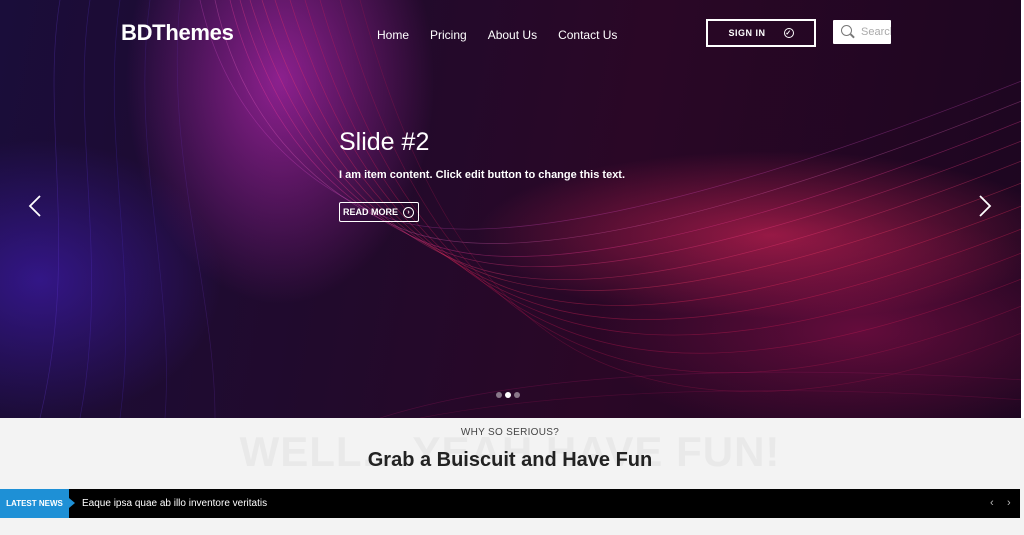 The height and width of the screenshot is (535, 1024). Describe the element at coordinates (512, 35) in the screenshot. I see `nav-item-about-us: About Us` at that location.